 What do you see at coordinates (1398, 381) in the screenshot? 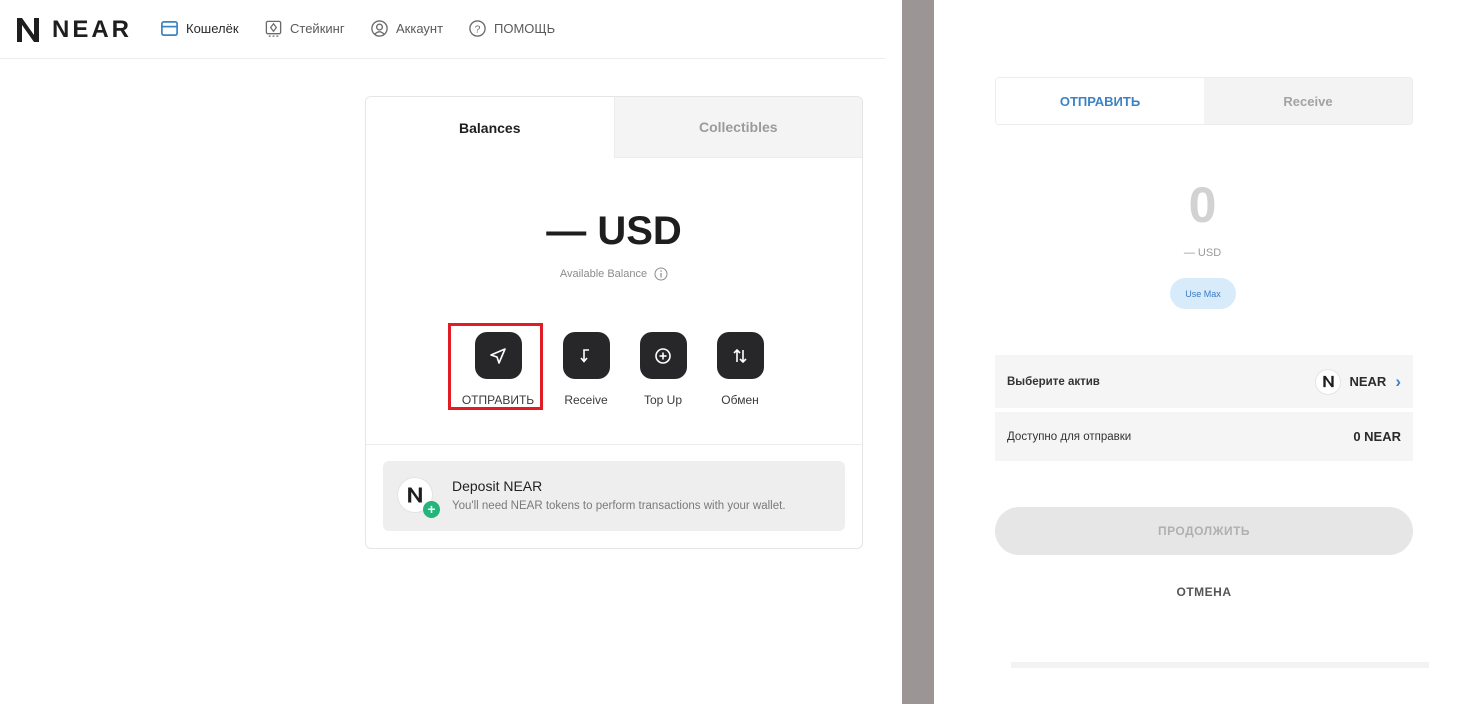
I see `chevron-right-icon: ›` at bounding box center [1398, 381].